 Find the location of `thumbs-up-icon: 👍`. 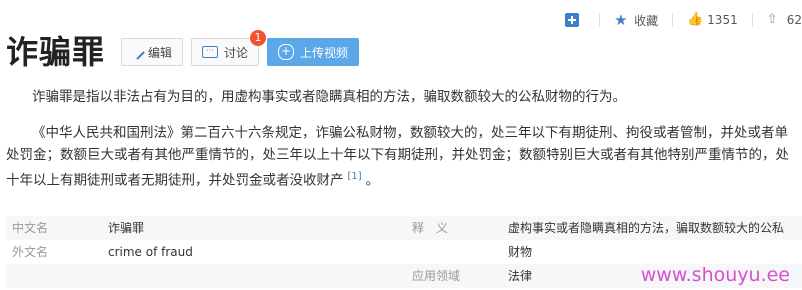

thumbs-up-icon: 👍 is located at coordinates (695, 19).